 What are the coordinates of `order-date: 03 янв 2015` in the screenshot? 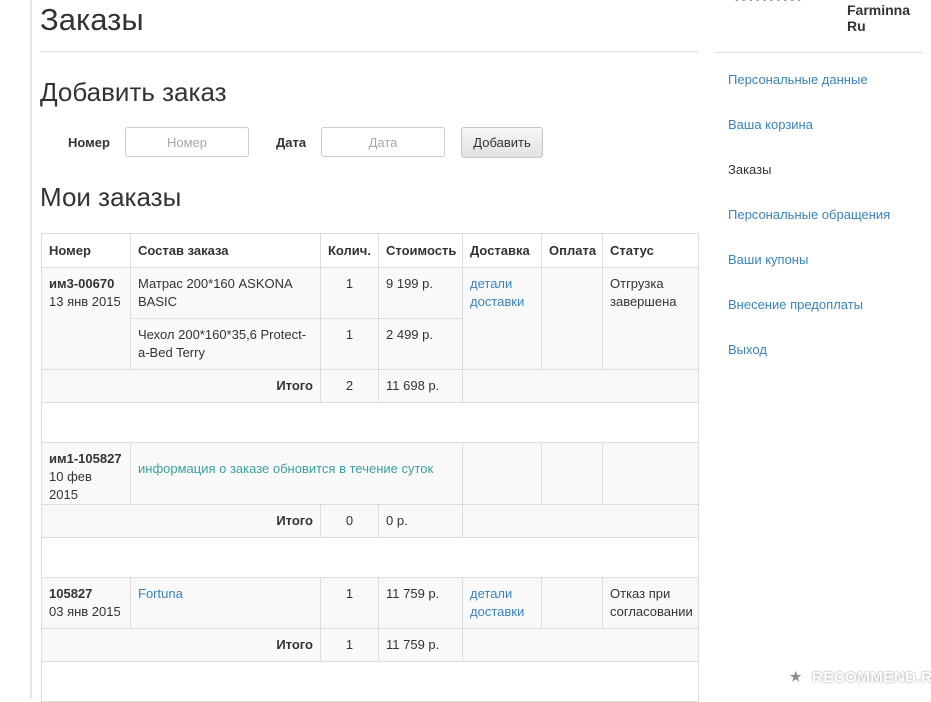 It's located at (85, 611).